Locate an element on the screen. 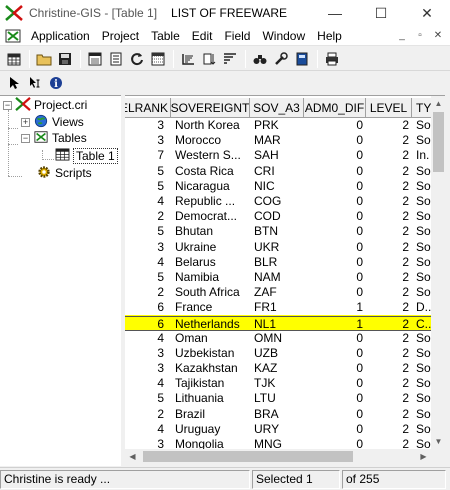 This screenshot has height=490, width=450. table-row: 2 South Africa ZAF 0 2 So is located at coordinates (283, 292).